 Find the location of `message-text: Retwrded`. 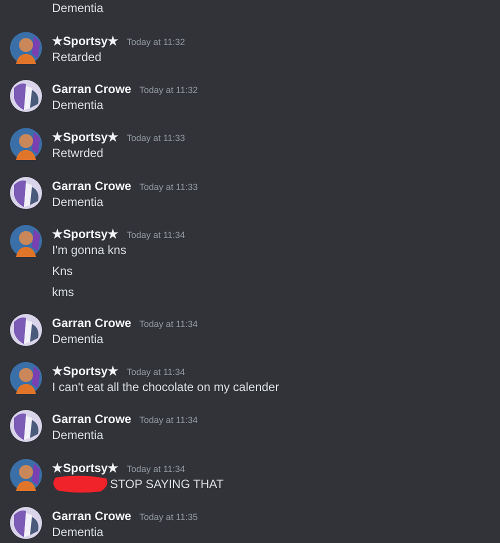

message-text: Retwrded is located at coordinates (78, 154).